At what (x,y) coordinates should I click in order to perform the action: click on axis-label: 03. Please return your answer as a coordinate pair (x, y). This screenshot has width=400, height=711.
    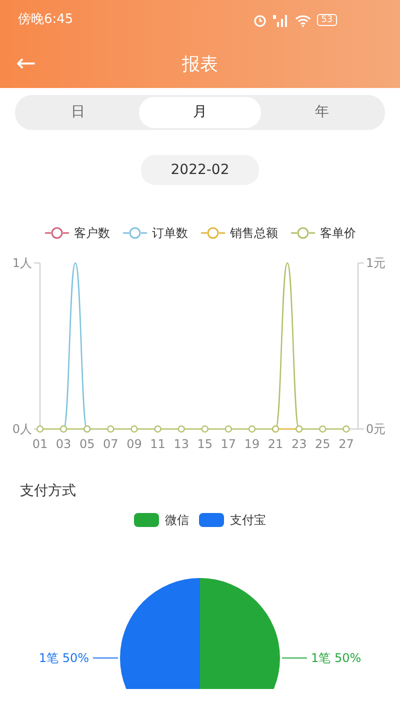
    Looking at the image, I should click on (64, 444).